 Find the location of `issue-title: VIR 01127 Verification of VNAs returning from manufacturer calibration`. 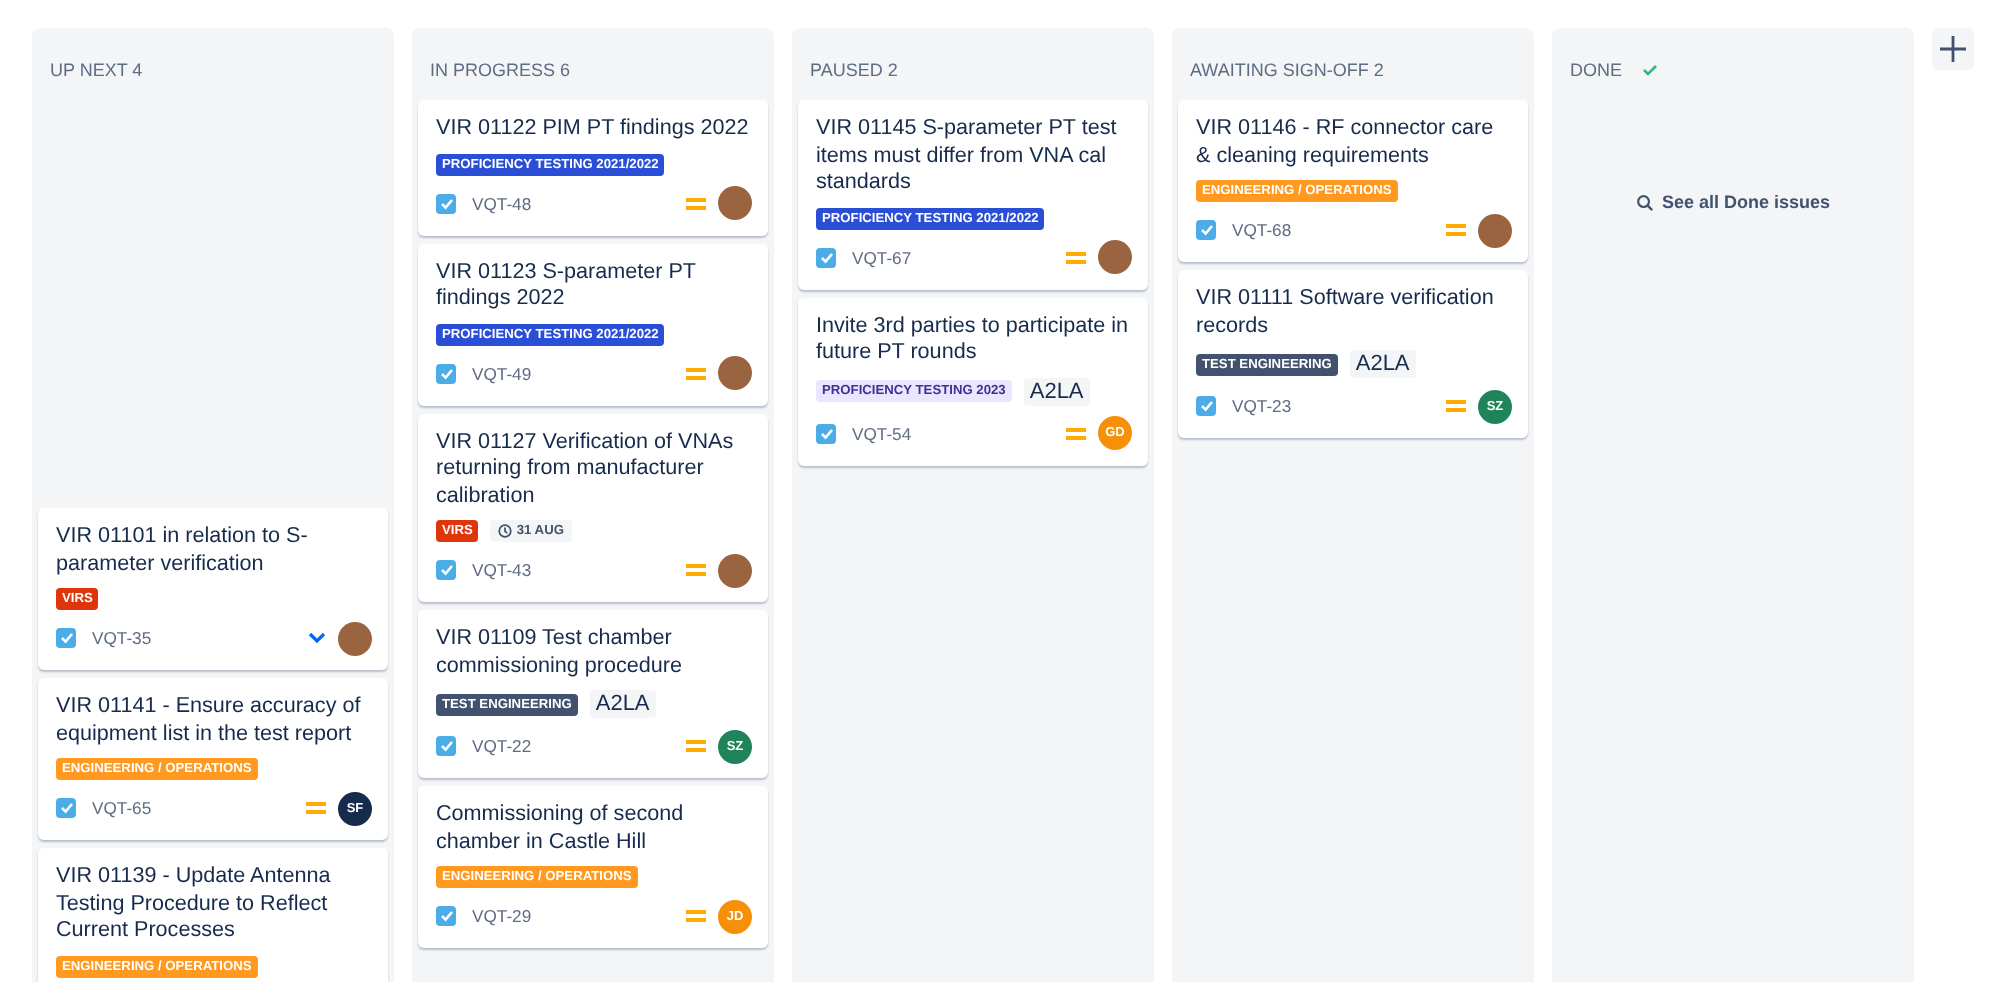

issue-title: VIR 01127 Verification of VNAs returning from manufacturer calibration is located at coordinates (586, 469).